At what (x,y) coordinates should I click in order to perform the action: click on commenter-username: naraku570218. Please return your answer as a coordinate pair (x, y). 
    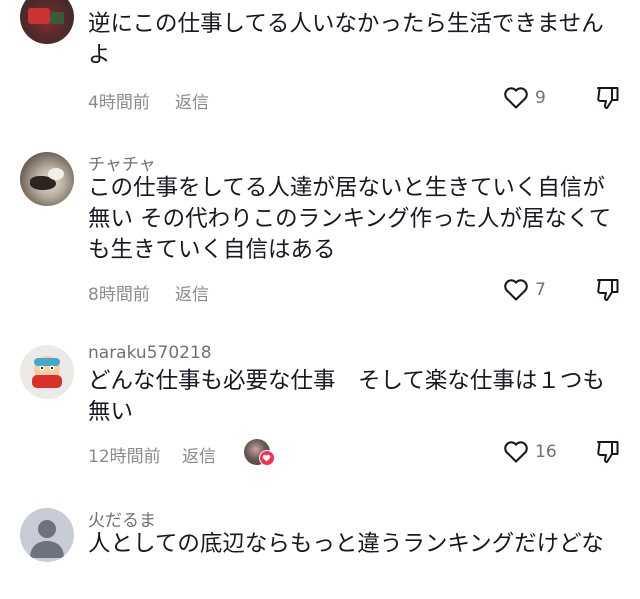
    Looking at the image, I should click on (150, 353).